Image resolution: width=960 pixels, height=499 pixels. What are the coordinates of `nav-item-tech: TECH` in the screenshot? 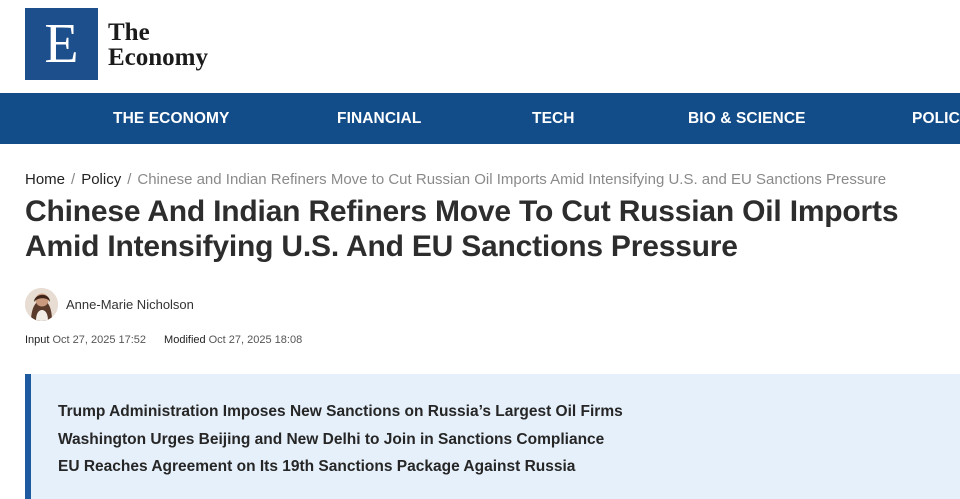 It's located at (553, 118).